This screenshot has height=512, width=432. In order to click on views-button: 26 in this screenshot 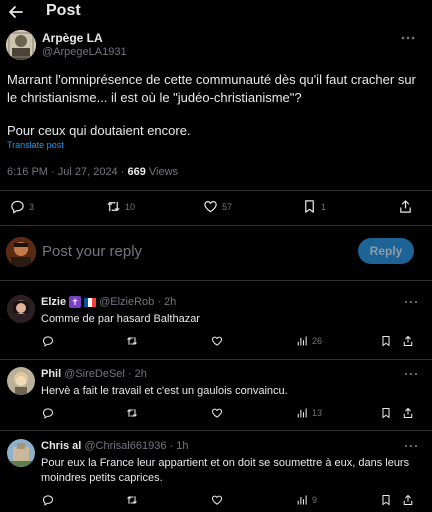, I will do `click(309, 341)`.